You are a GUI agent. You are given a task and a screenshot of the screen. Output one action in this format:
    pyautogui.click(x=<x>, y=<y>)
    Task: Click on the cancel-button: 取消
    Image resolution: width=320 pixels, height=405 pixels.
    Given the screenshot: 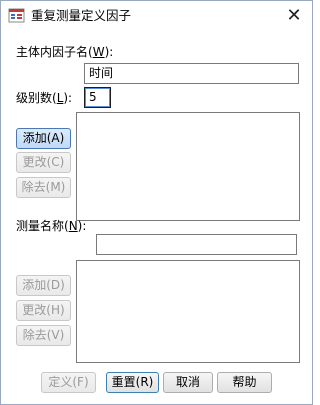 What is the action you would take?
    pyautogui.click(x=188, y=382)
    